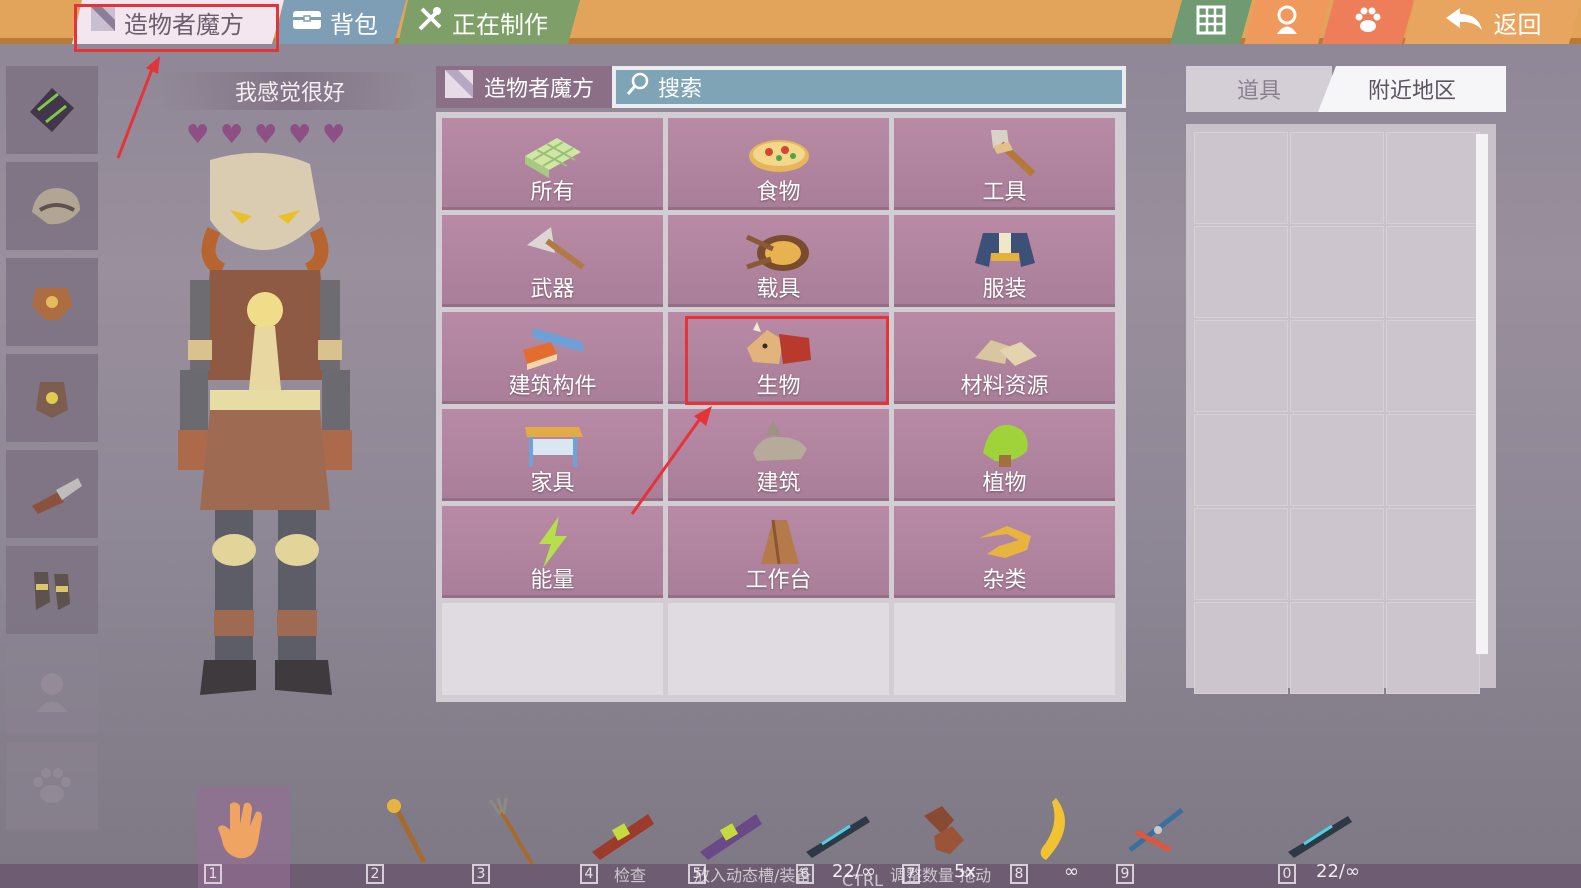  I want to click on hint-ctrl-key: CTRL, so click(862, 879).